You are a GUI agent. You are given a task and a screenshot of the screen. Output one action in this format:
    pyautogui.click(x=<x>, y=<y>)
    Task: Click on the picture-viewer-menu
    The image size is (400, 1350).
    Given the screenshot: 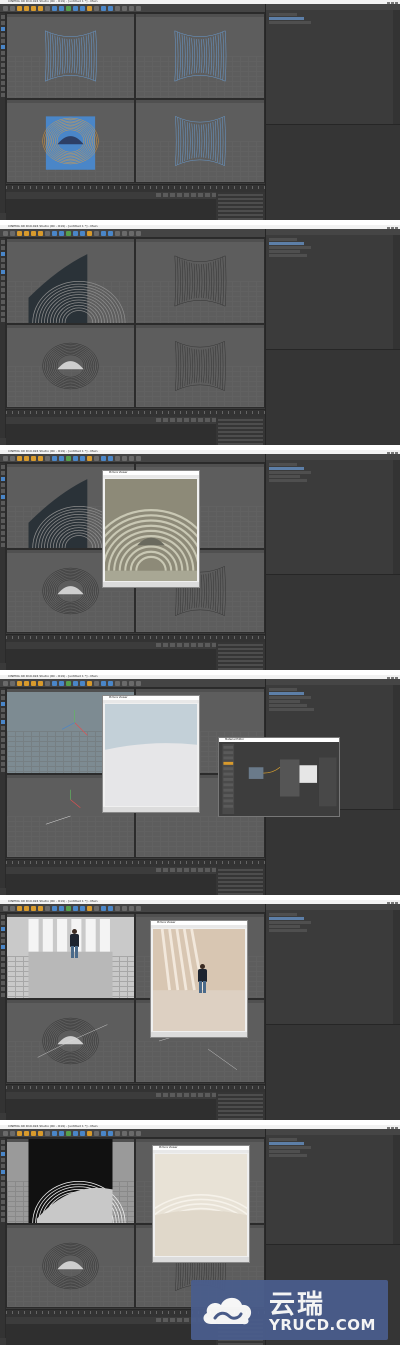 What is the action you would take?
    pyautogui.click(x=201, y=1151)
    